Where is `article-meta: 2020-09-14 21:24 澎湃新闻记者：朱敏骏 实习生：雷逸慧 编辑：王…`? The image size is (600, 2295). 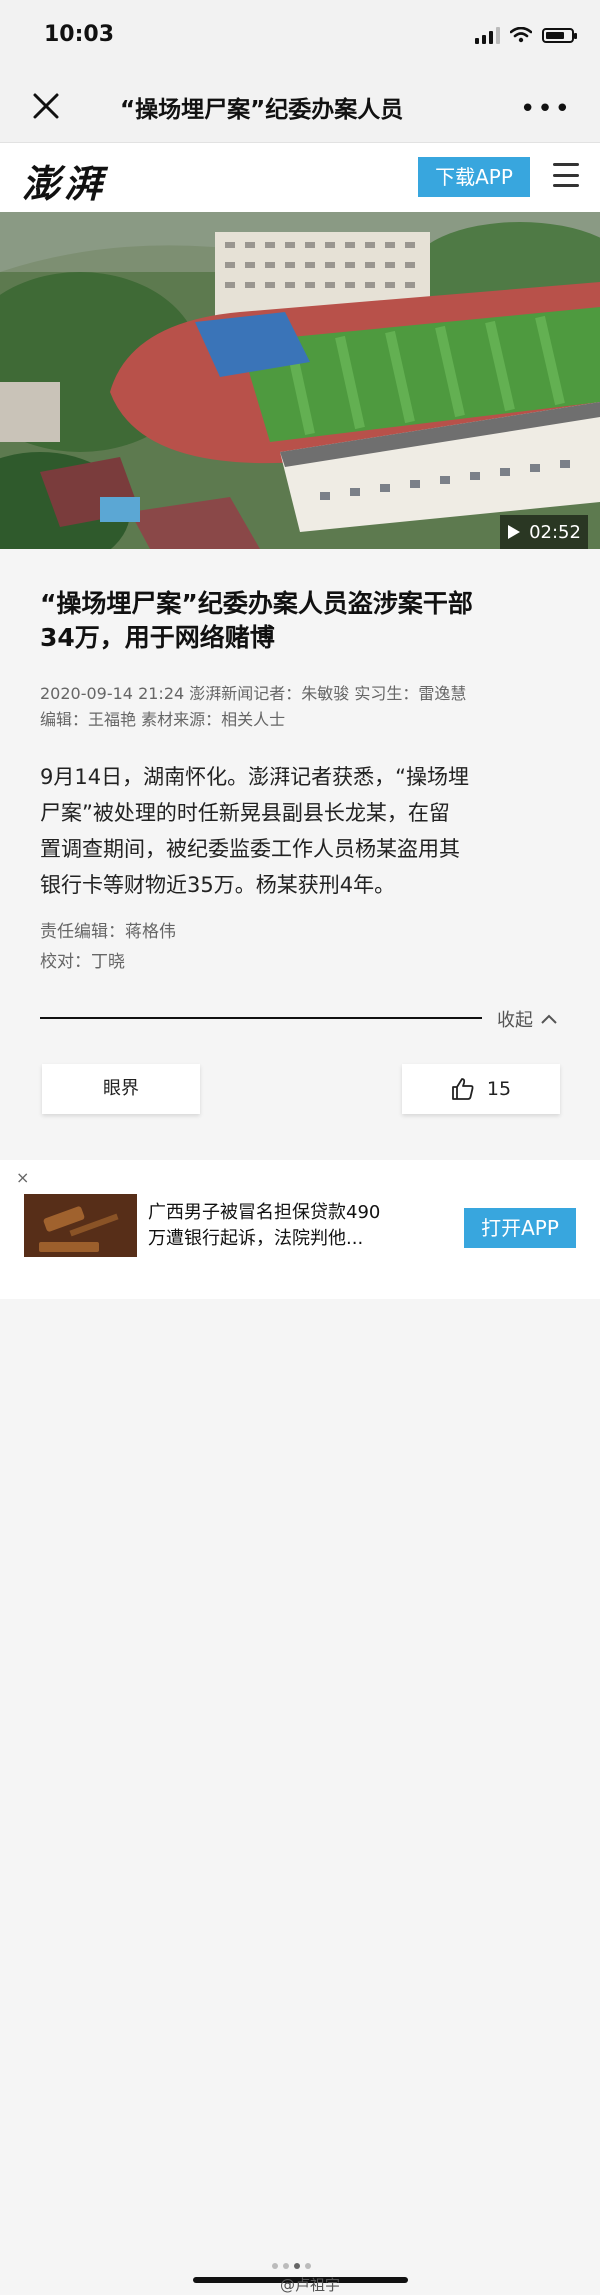 article-meta: 2020-09-14 21:24 澎湃新闻记者：朱敏骏 实习生：雷逸慧 编辑：王… is located at coordinates (310, 707).